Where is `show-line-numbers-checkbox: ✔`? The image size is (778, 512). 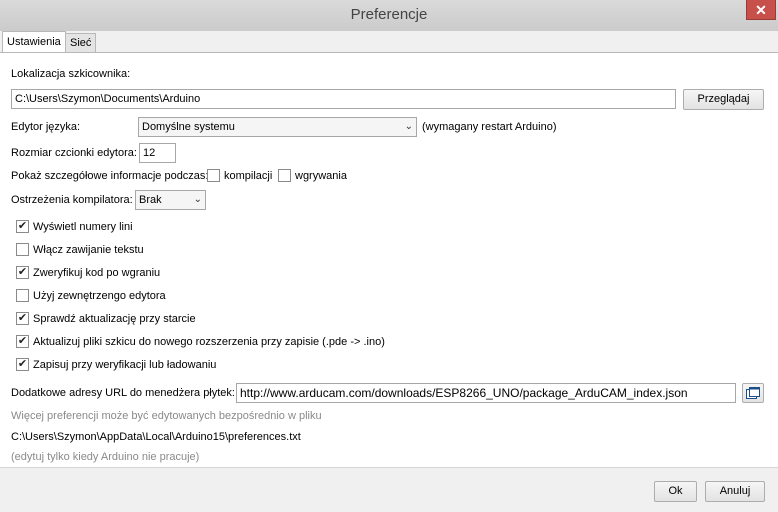 show-line-numbers-checkbox: ✔ is located at coordinates (22, 226).